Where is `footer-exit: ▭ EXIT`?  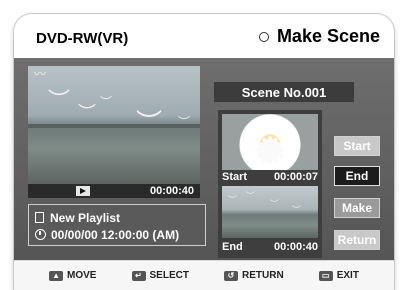
footer-exit: ▭ EXIT is located at coordinates (338, 275).